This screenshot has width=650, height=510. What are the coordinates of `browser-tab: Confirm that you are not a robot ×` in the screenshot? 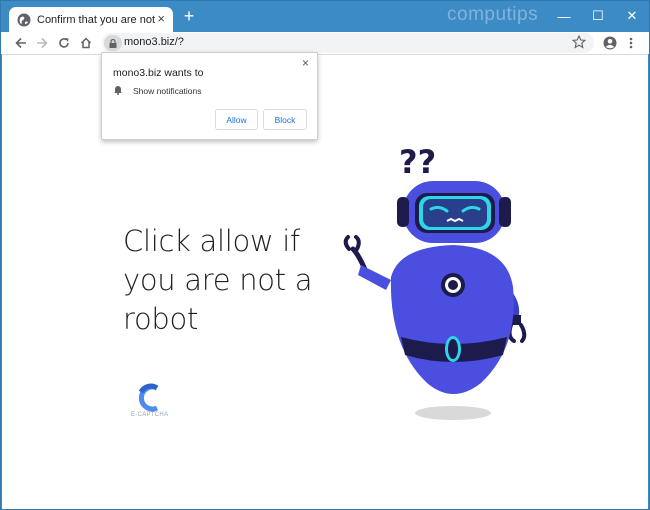 It's located at (91, 19).